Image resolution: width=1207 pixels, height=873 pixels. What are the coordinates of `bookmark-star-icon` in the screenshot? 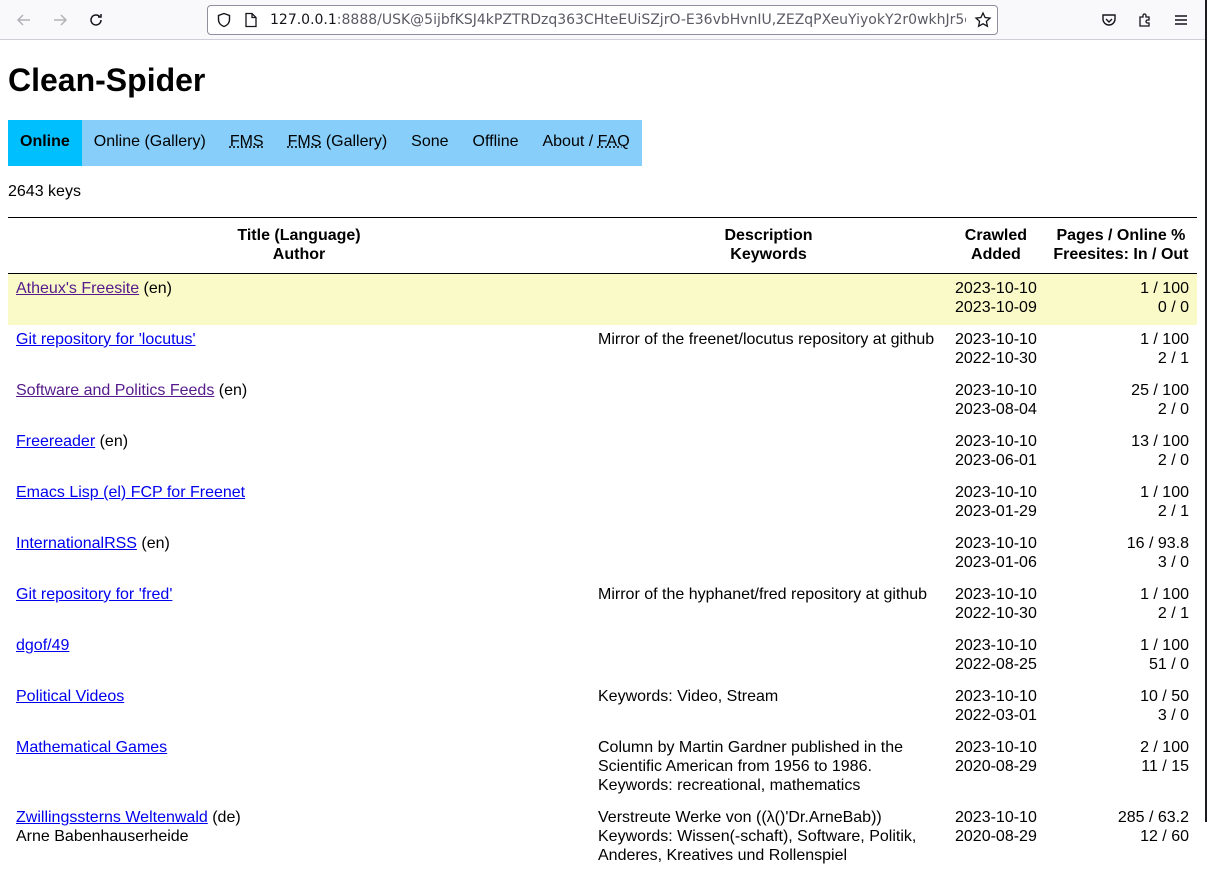 It's located at (983, 20).